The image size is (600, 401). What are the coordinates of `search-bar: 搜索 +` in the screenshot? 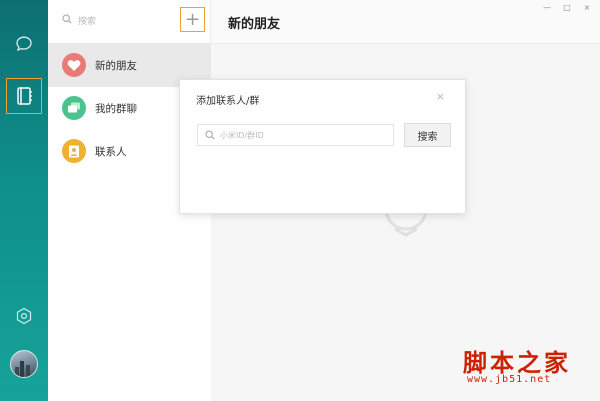 It's located at (129, 21).